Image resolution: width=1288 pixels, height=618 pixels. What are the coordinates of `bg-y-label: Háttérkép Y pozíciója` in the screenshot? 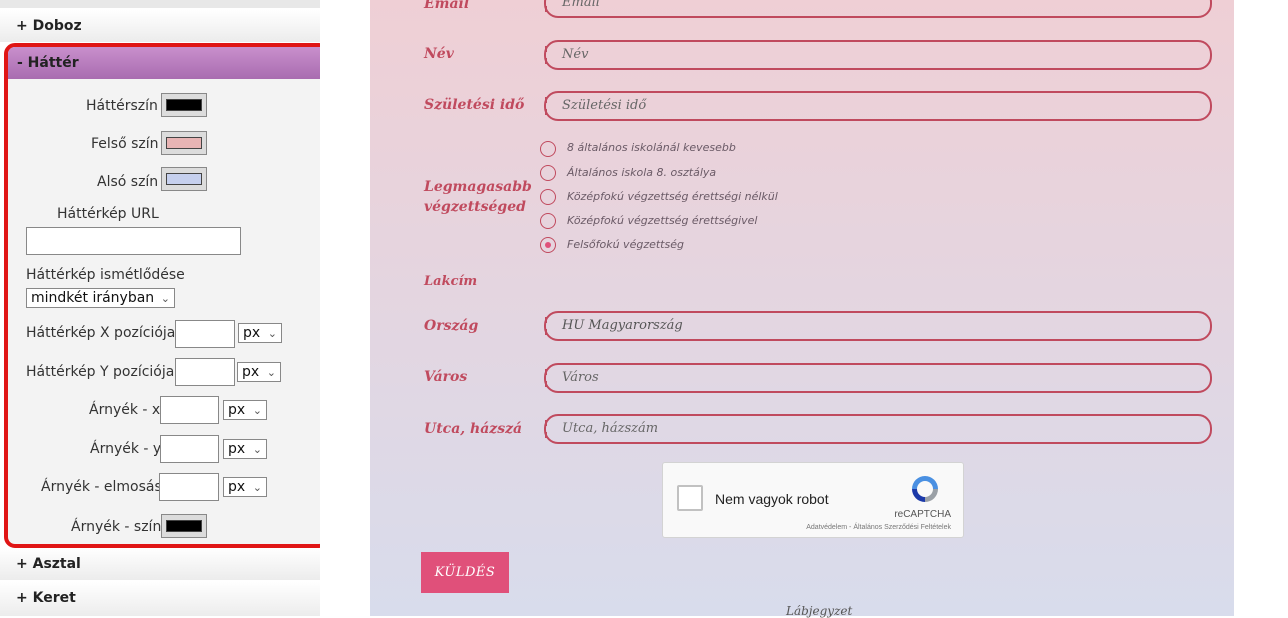 It's located at (100, 372).